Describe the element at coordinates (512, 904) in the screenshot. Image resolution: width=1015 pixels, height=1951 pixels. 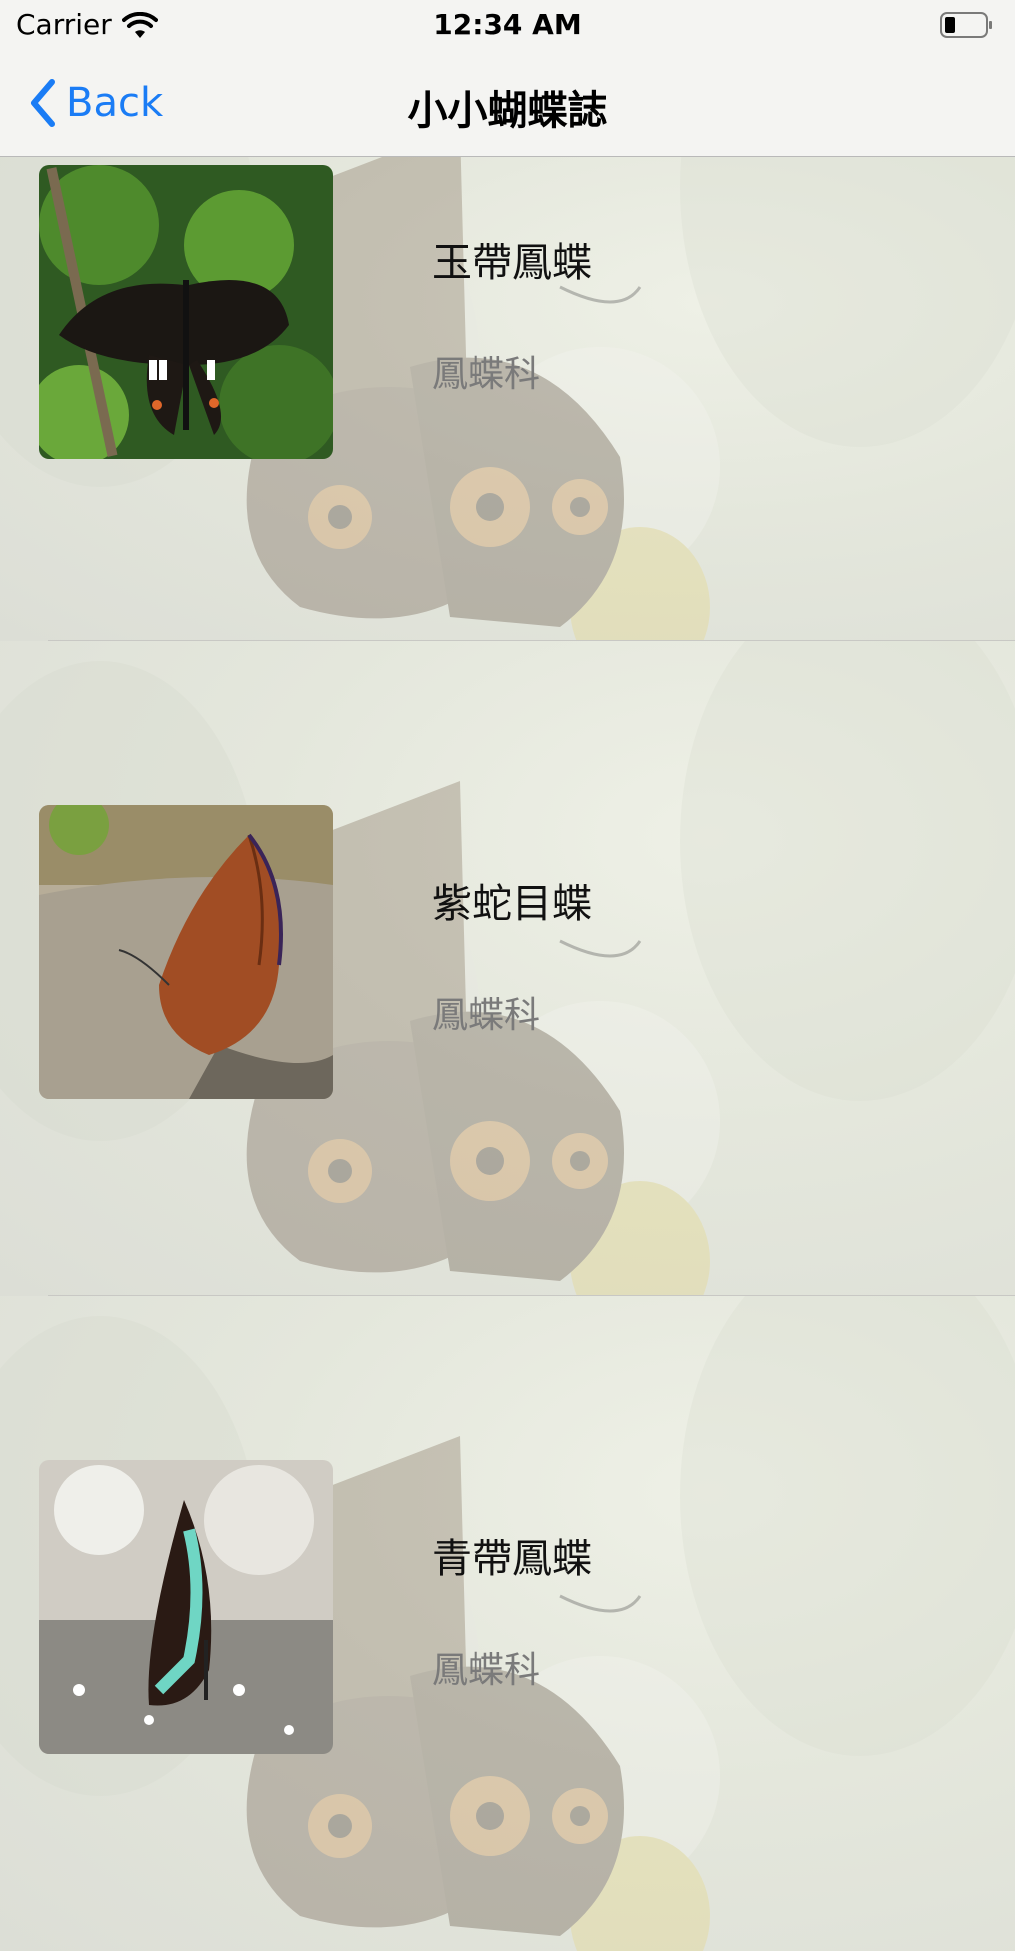
I see `butterfly-name: 紫蛇目蝶` at that location.